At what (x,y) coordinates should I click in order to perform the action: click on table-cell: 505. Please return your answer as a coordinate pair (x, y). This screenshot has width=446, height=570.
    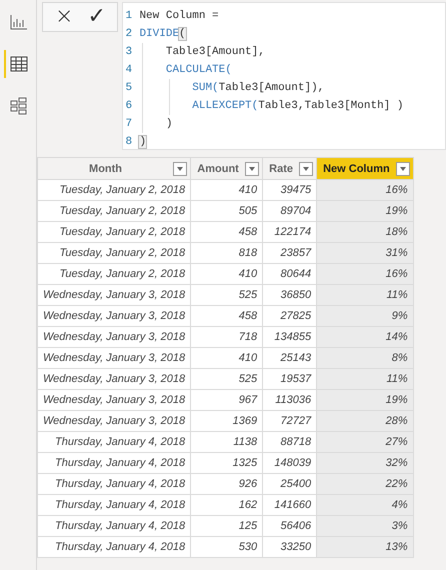
    Looking at the image, I should click on (226, 211).